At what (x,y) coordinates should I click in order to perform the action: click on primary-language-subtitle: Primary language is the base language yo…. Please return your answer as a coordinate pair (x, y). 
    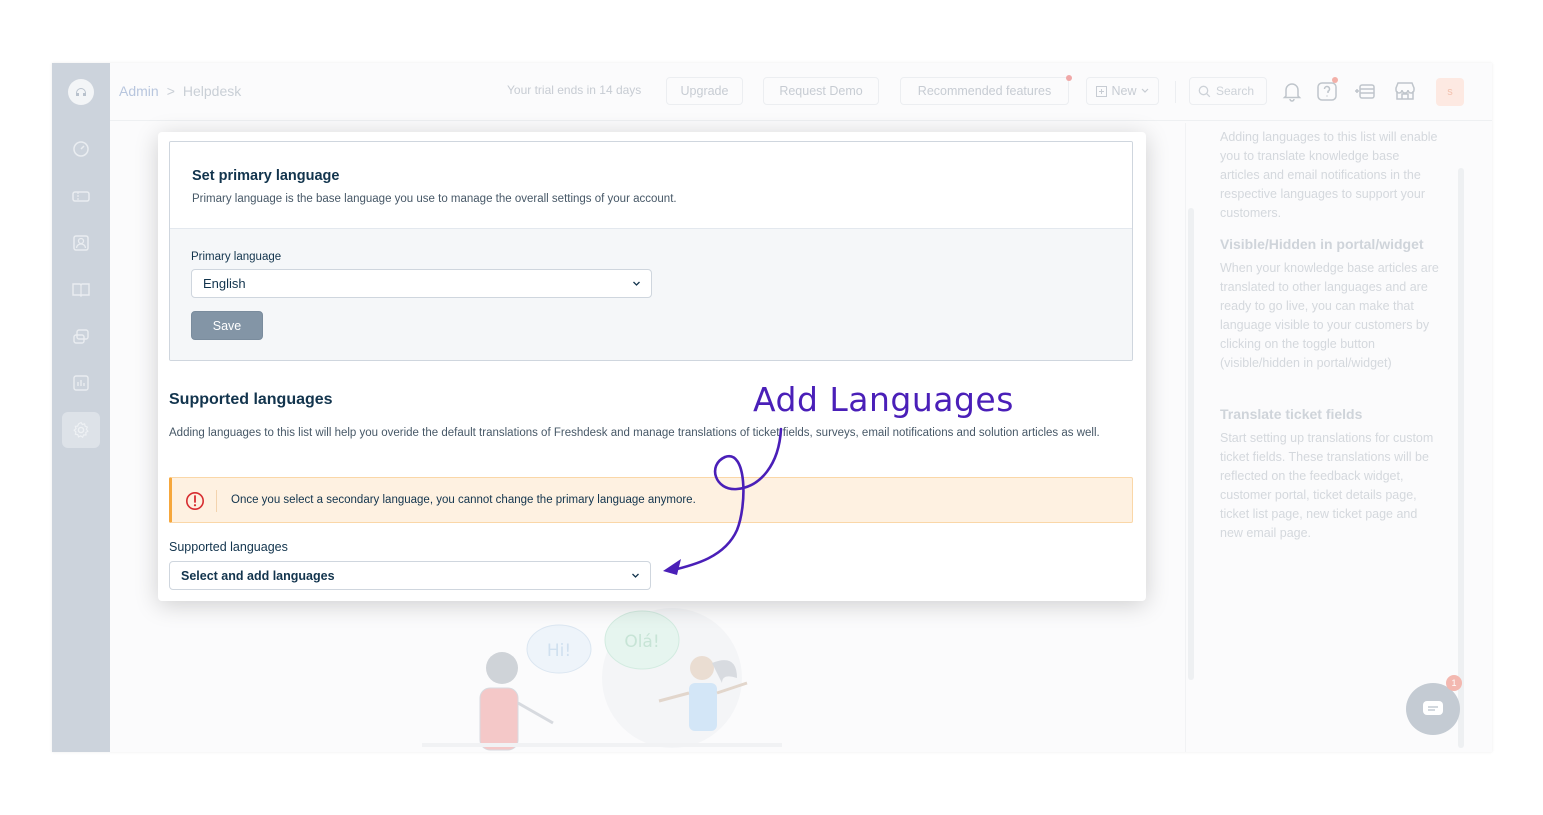
    Looking at the image, I should click on (434, 199).